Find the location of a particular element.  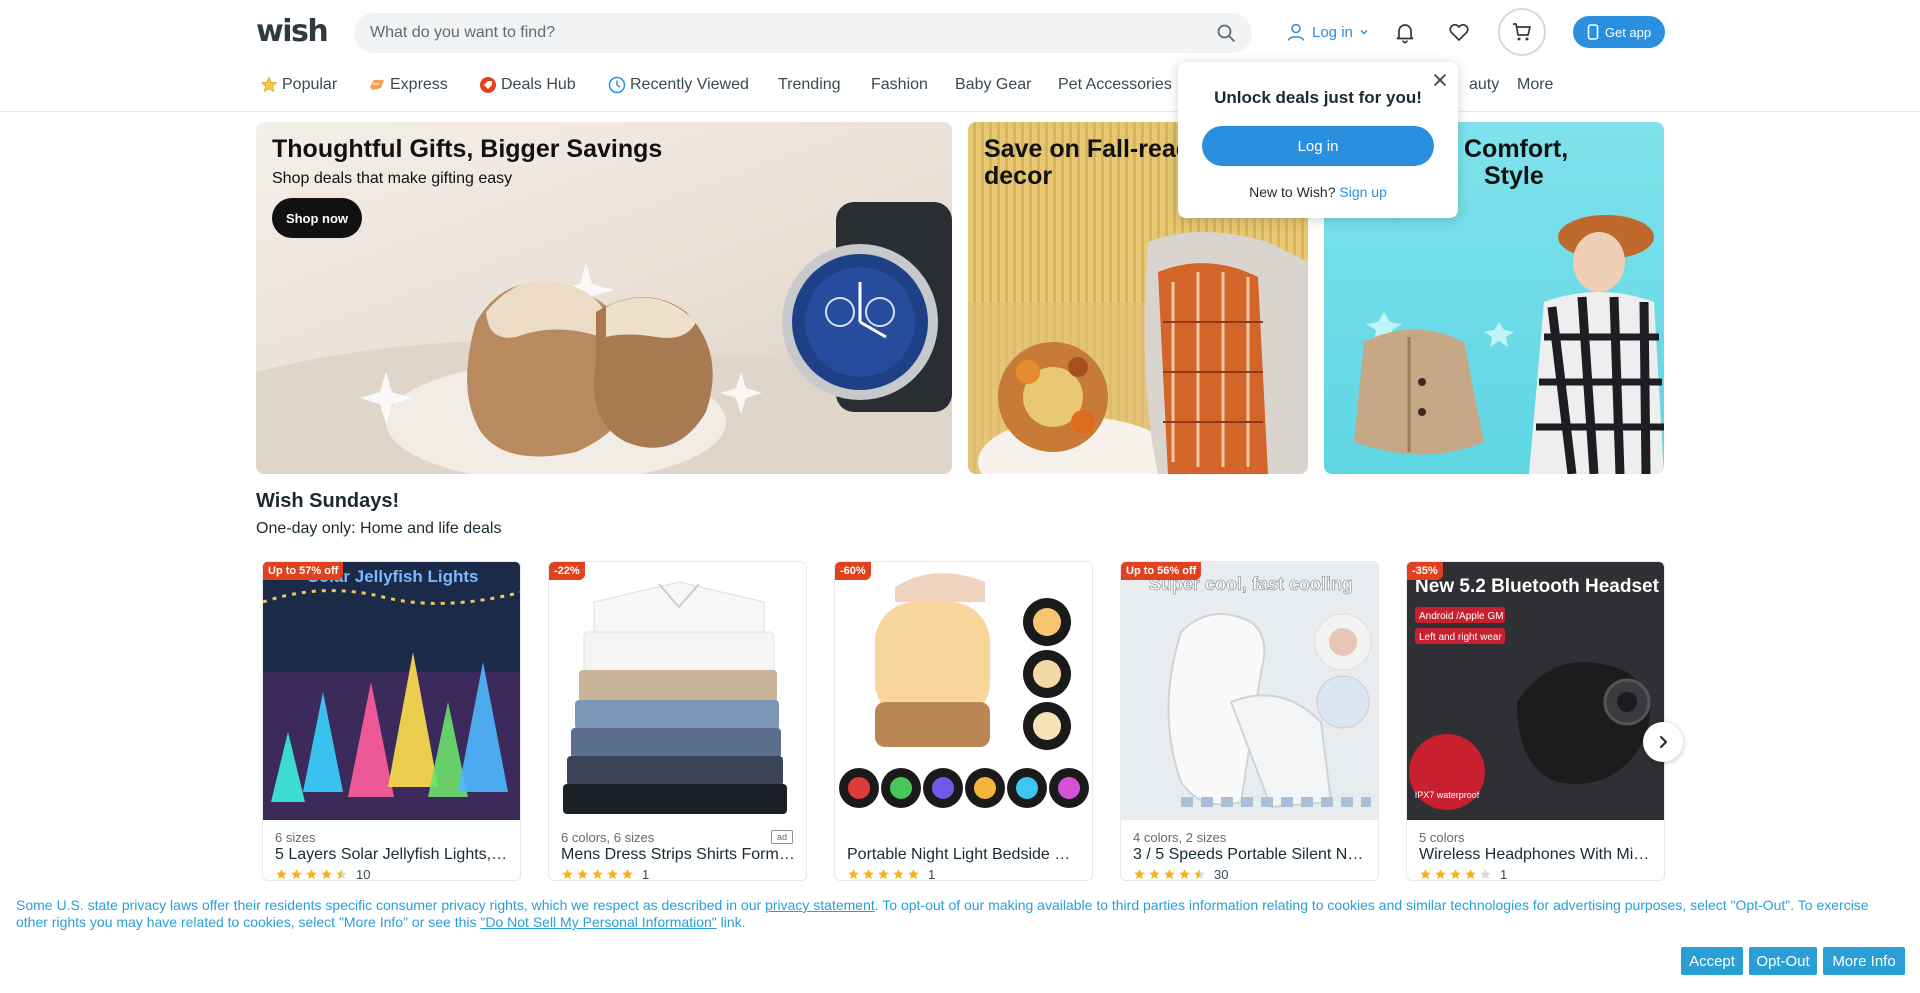

product-image is located at coordinates (963, 691).